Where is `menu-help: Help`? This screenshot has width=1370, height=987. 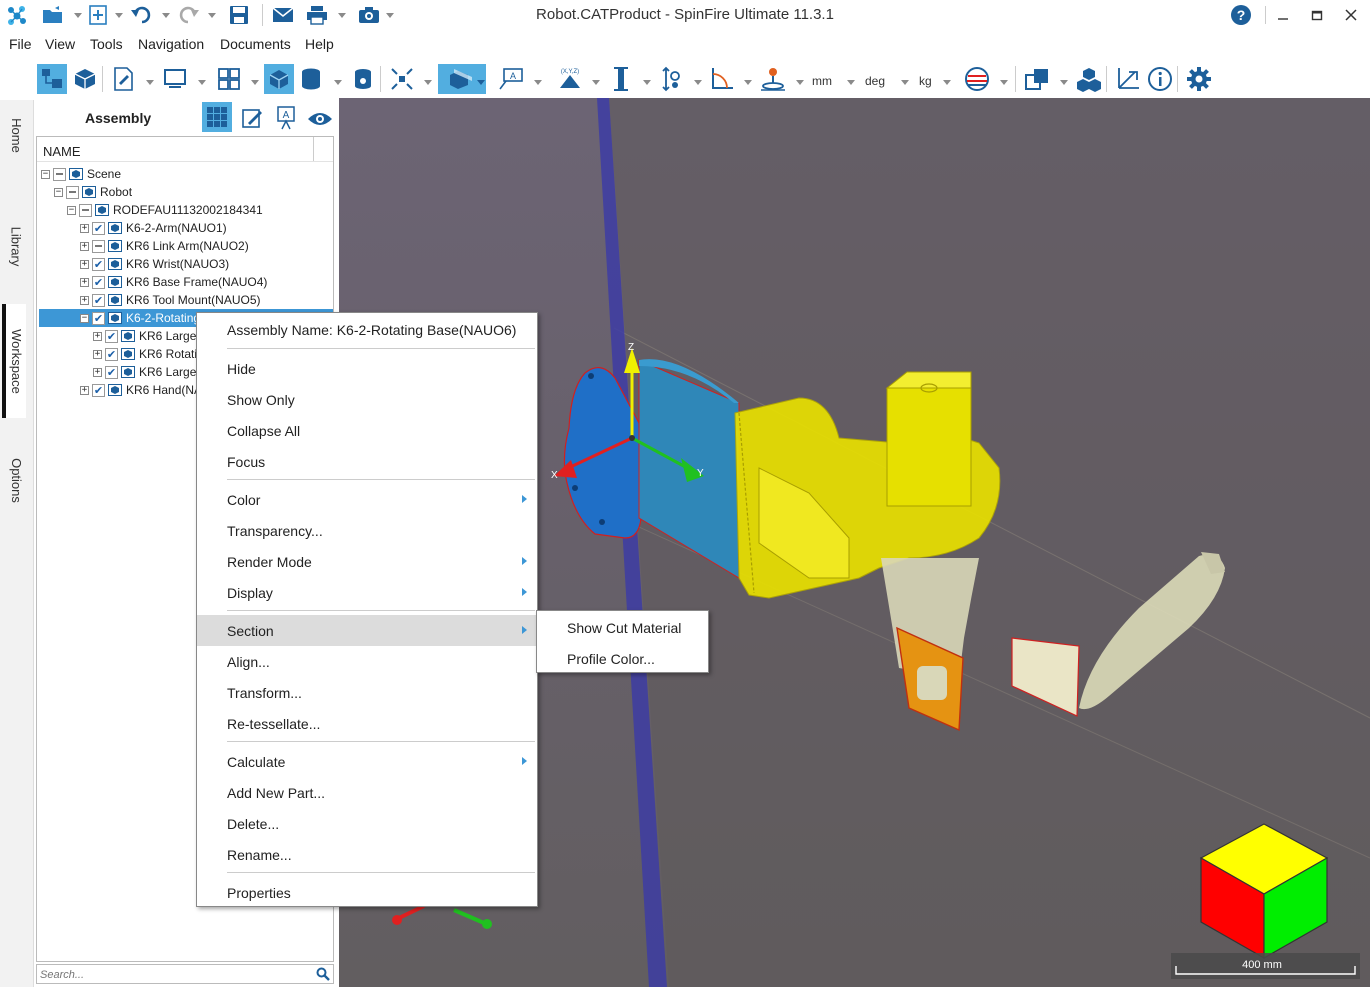
menu-help: Help is located at coordinates (319, 44).